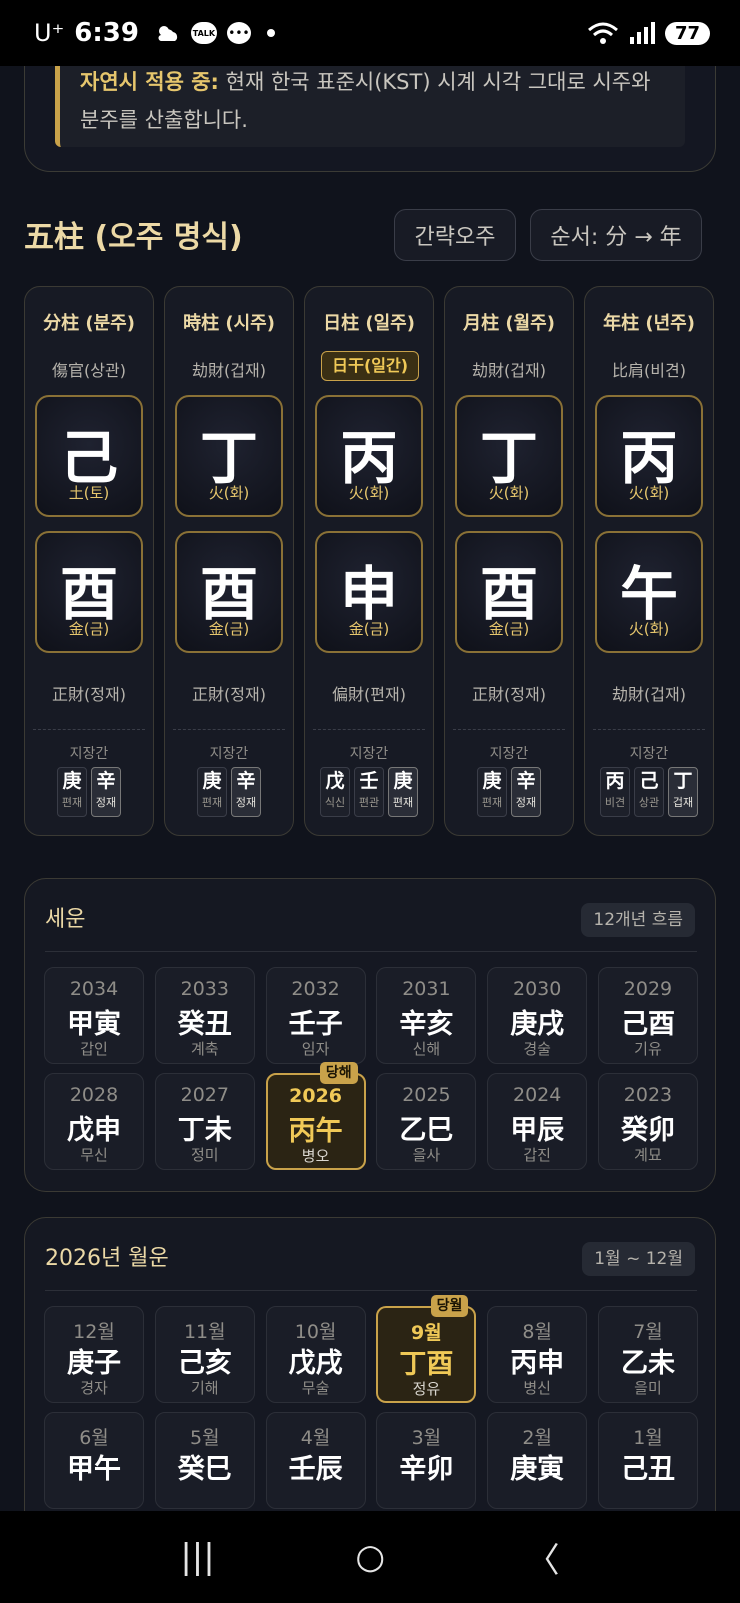 The height and width of the screenshot is (1603, 740). What do you see at coordinates (133, 237) in the screenshot?
I see `section-title: 五柱 (오주 명식)` at bounding box center [133, 237].